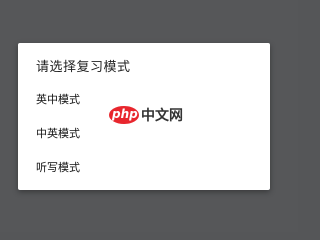 This screenshot has width=320, height=240. I want to click on option-chinese-english: 中英模式, so click(144, 136).